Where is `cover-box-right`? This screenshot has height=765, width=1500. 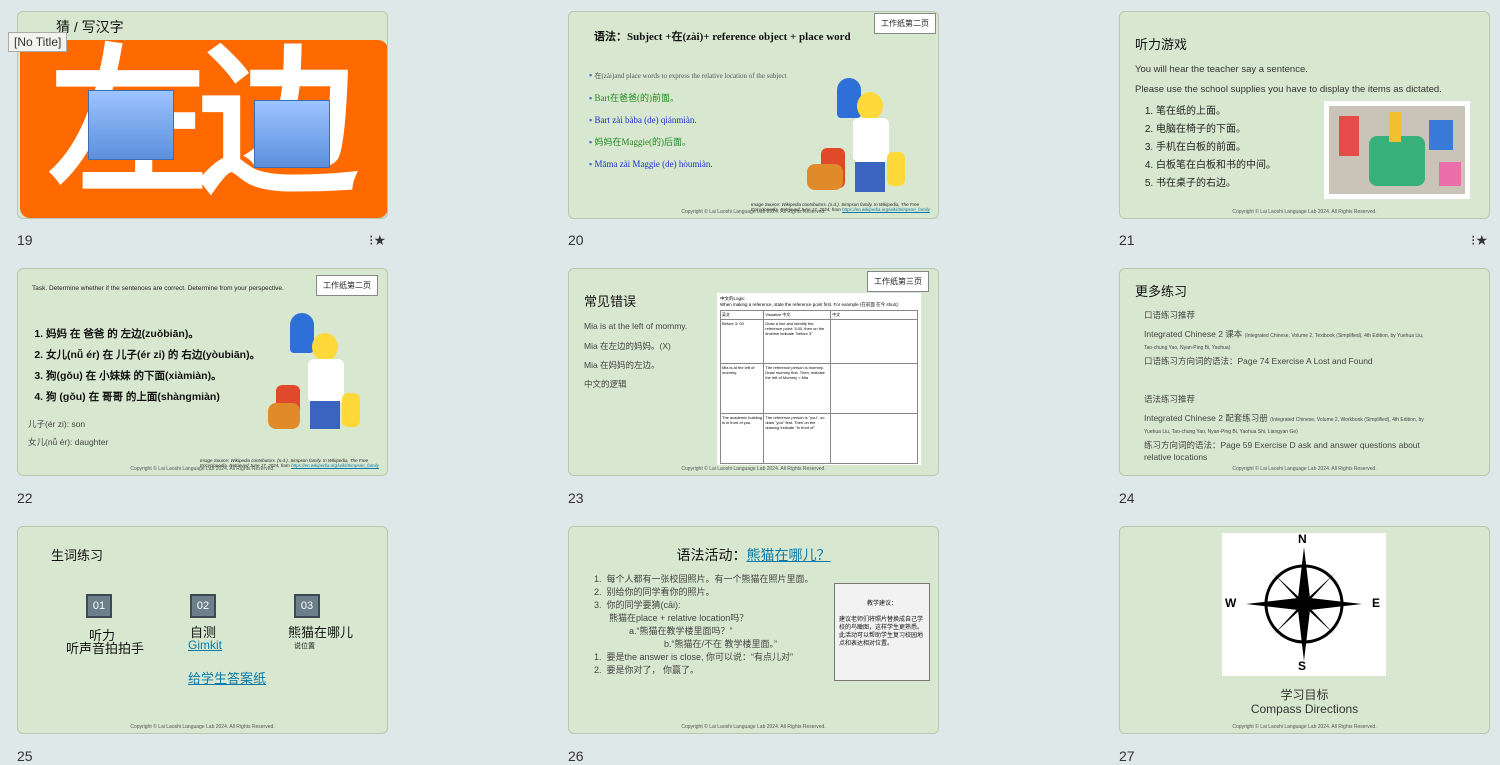 cover-box-right is located at coordinates (292, 134).